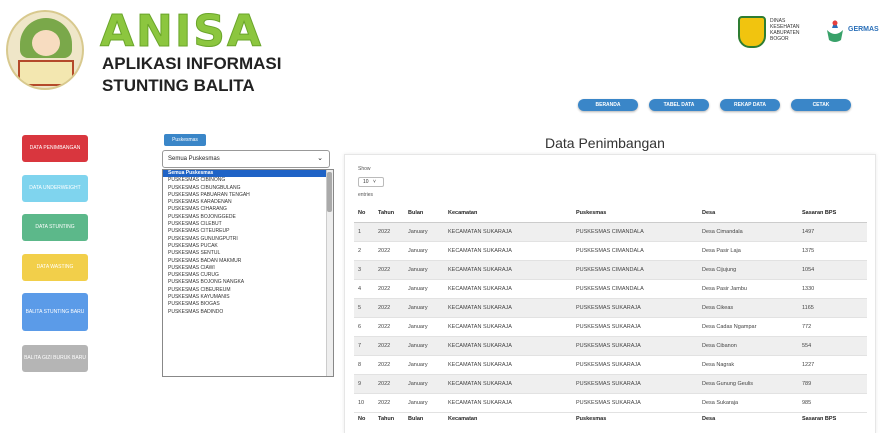 This screenshot has width=888, height=433. What do you see at coordinates (248, 312) in the screenshot?
I see `puskesmas-option: PUSKESMAS BADINDO` at bounding box center [248, 312].